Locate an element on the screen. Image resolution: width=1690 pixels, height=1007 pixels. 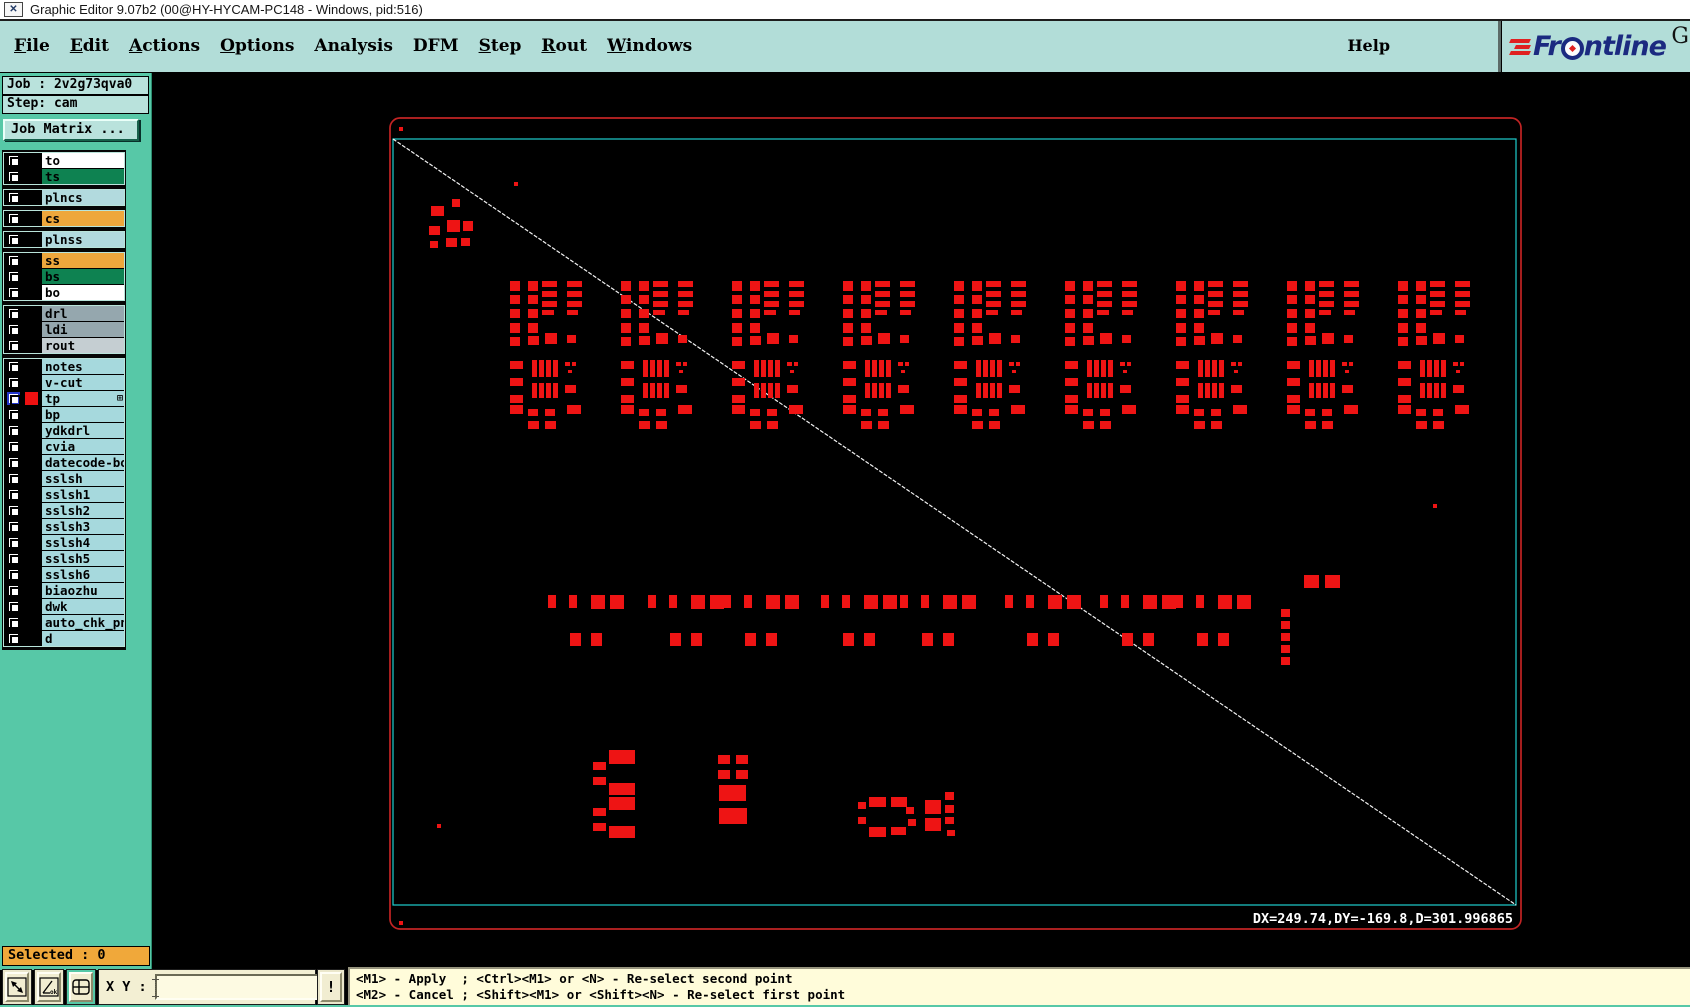
layer-name: sslsh1 is located at coordinates (83, 494).